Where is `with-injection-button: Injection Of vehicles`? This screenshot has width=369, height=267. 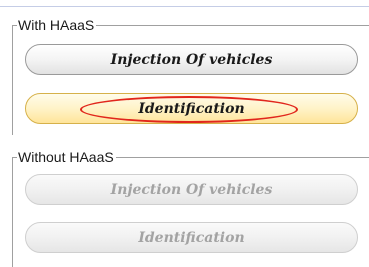 with-injection-button: Injection Of vehicles is located at coordinates (191, 59).